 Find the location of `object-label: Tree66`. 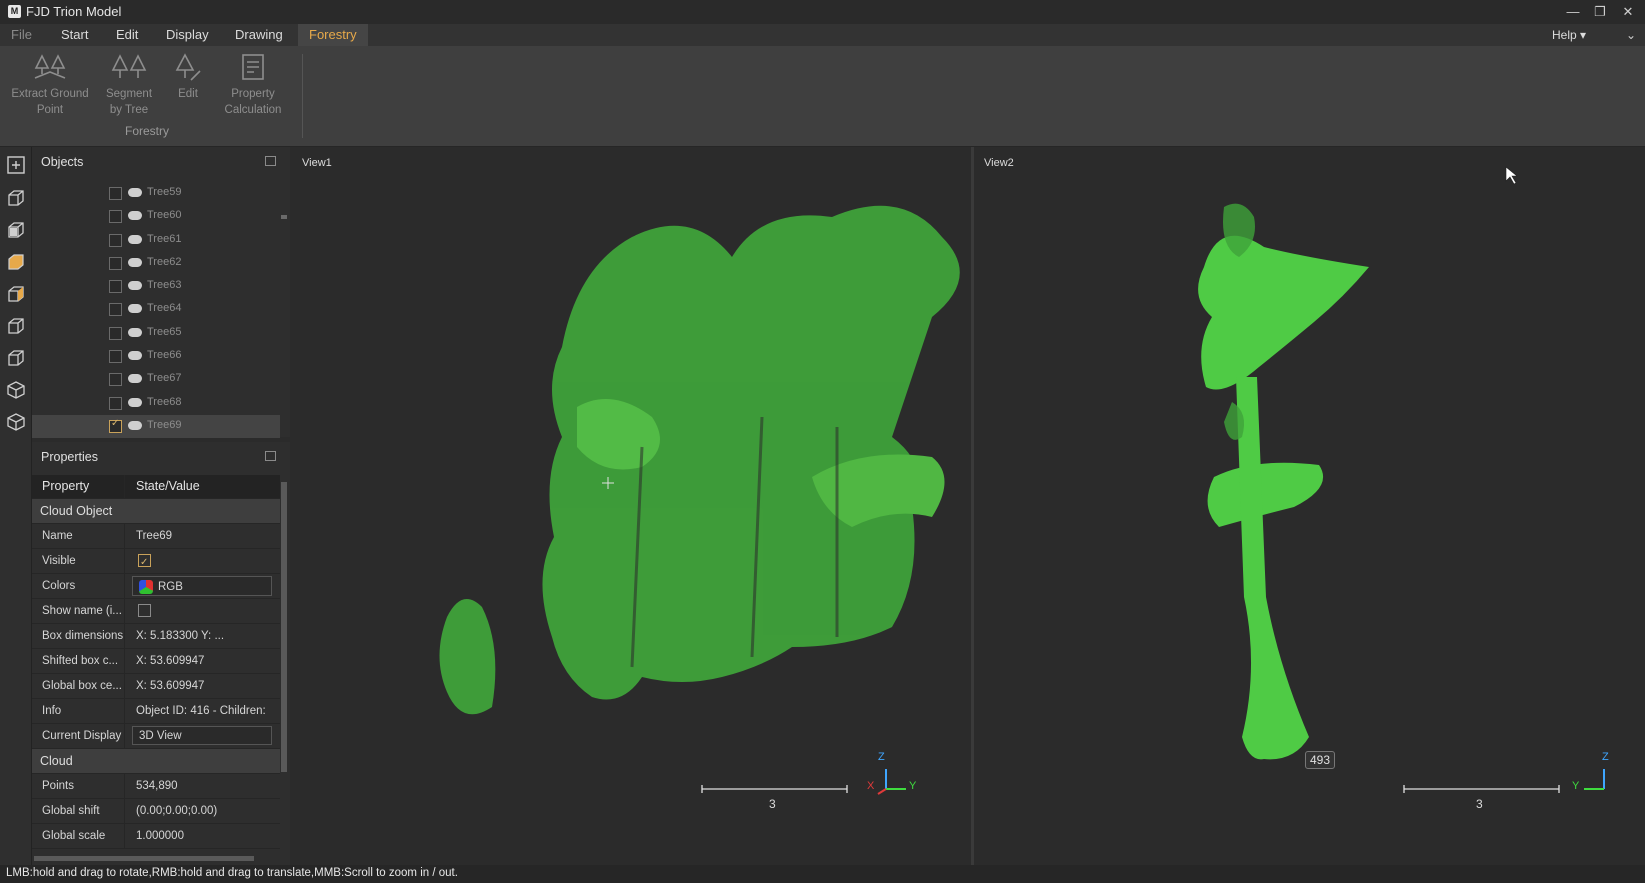

object-label: Tree66 is located at coordinates (164, 355).